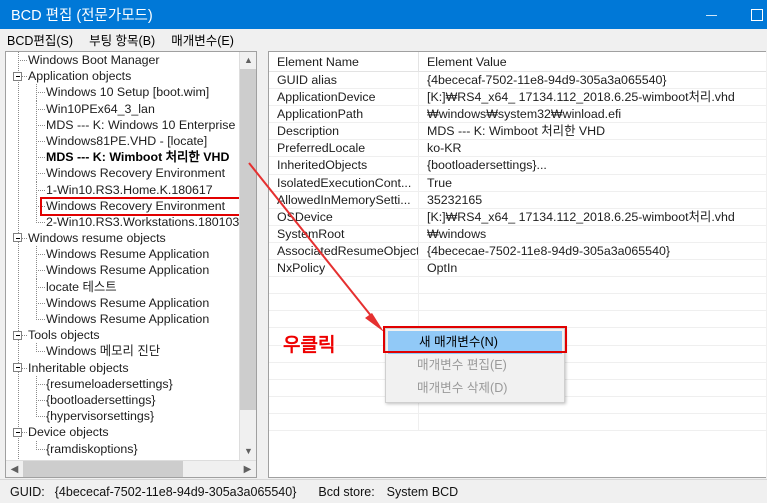 The width and height of the screenshot is (767, 503). Describe the element at coordinates (592, 61) in the screenshot. I see `column-header-element-value: Element Value` at that location.